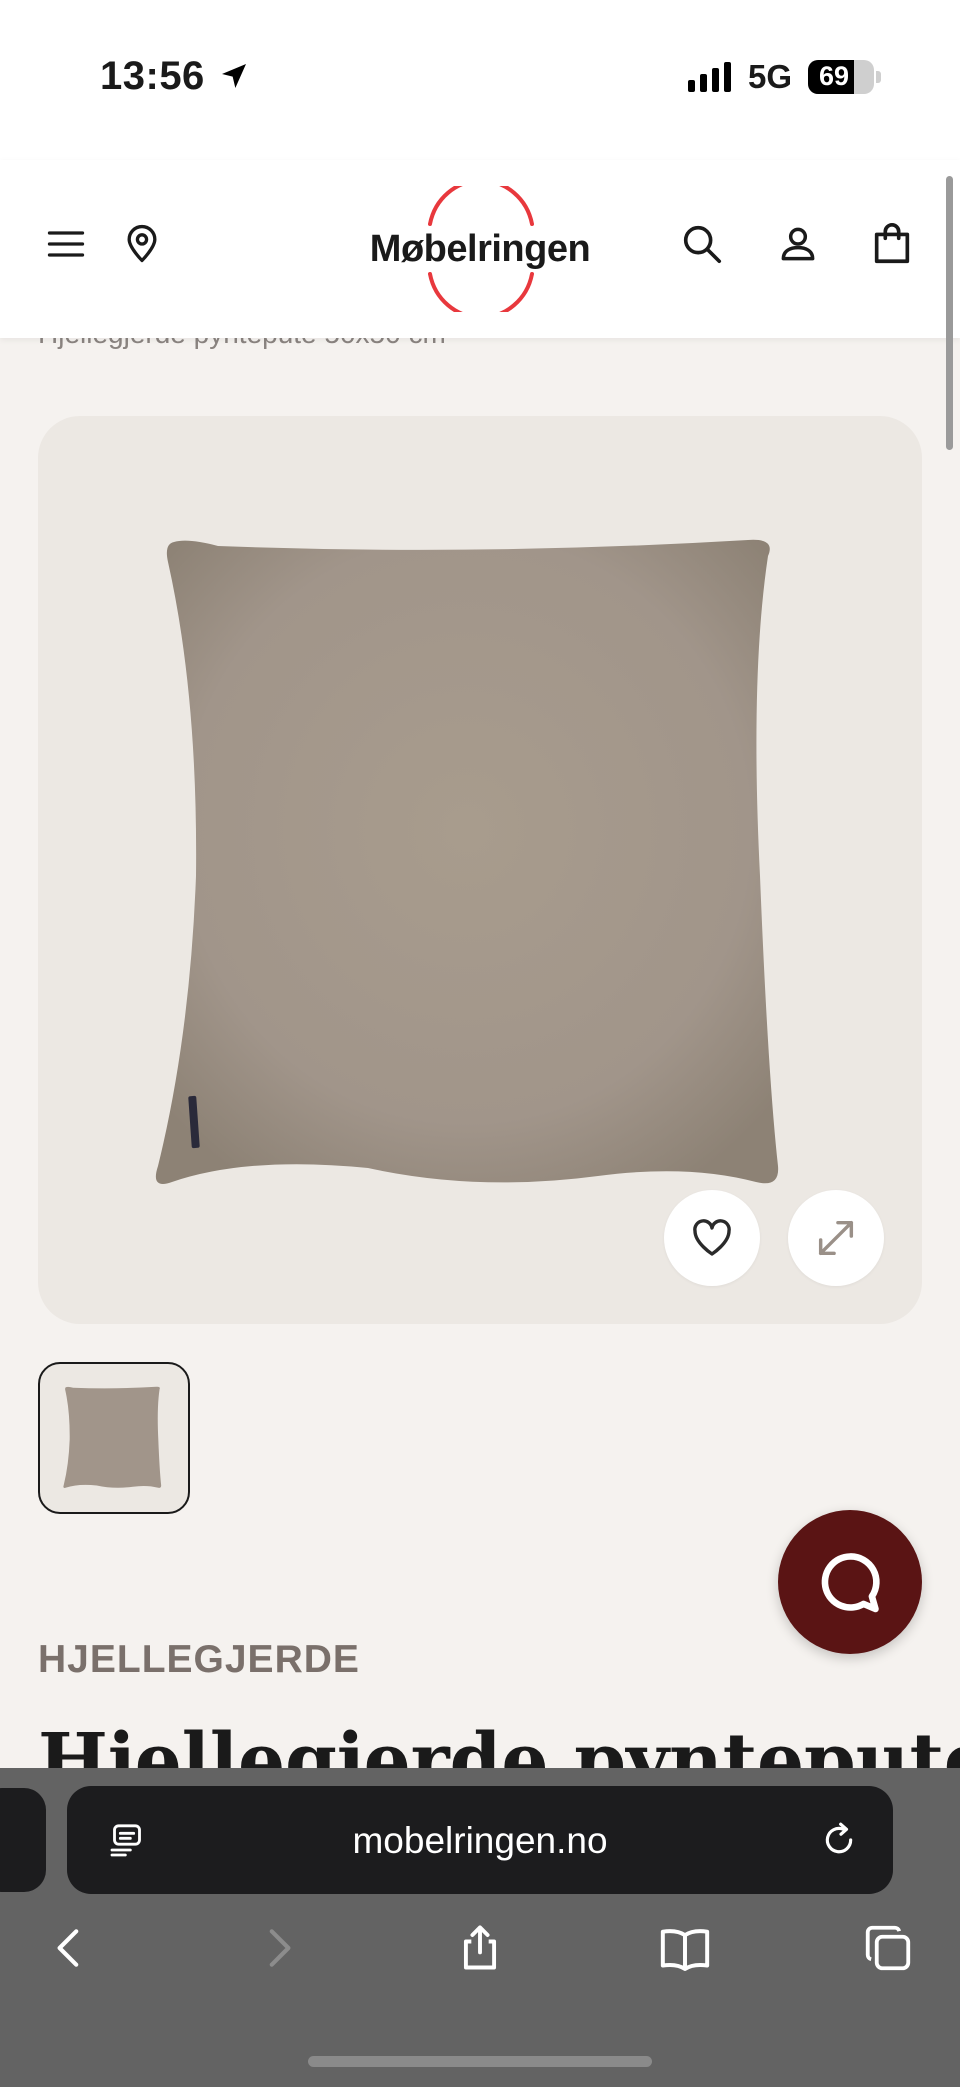  I want to click on network-type: 5G, so click(770, 76).